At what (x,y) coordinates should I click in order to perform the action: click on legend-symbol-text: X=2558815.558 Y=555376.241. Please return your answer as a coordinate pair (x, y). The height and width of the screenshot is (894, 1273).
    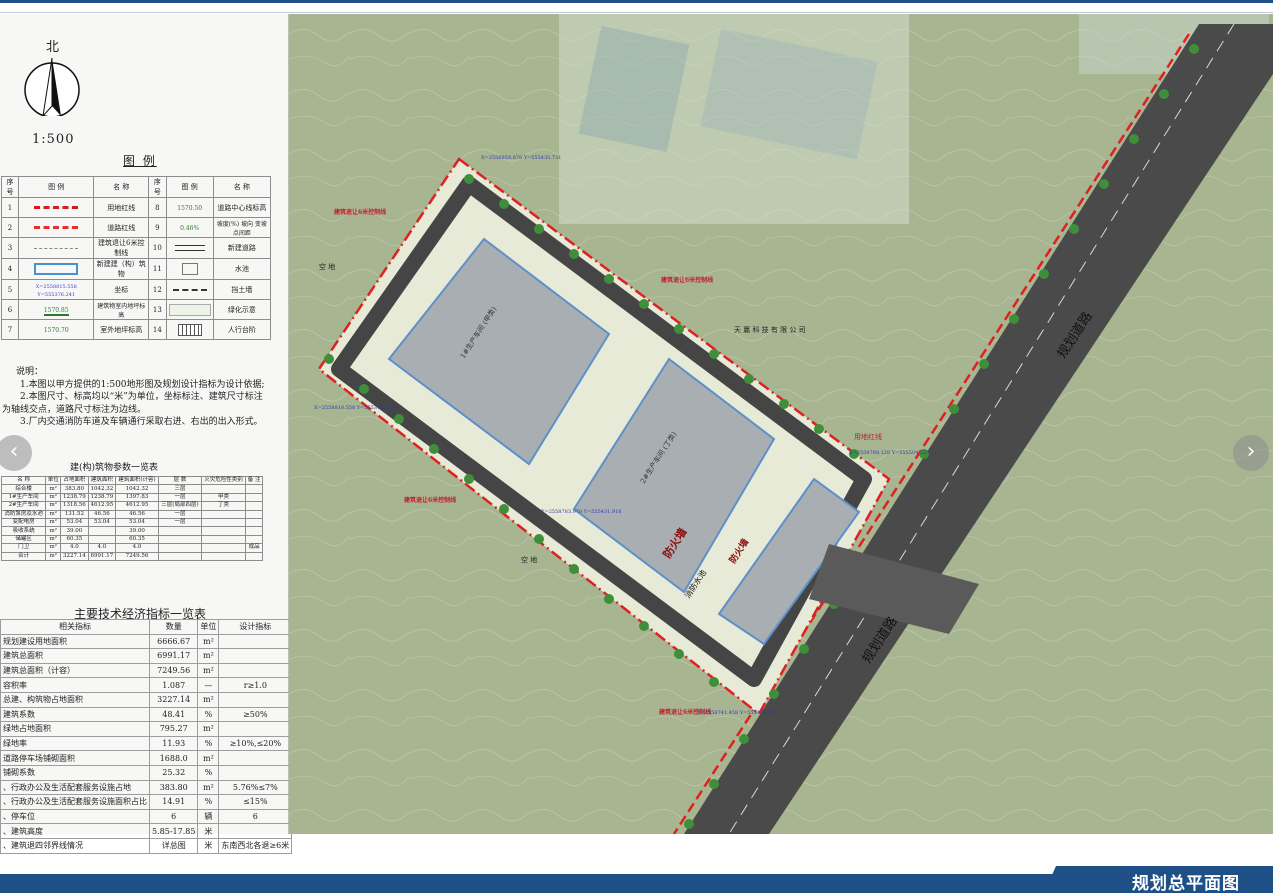
    Looking at the image, I should click on (56, 290).